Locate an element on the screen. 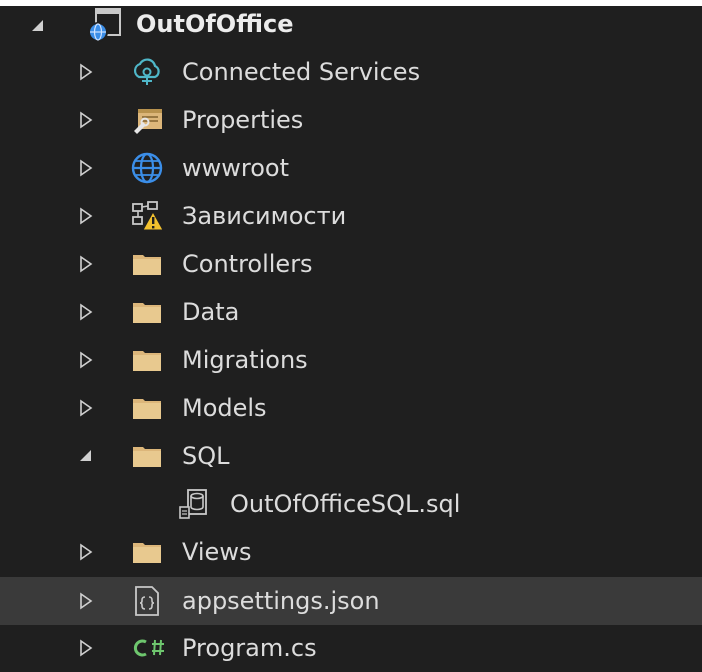  tree-item-label: Connected Services is located at coordinates (301, 72).